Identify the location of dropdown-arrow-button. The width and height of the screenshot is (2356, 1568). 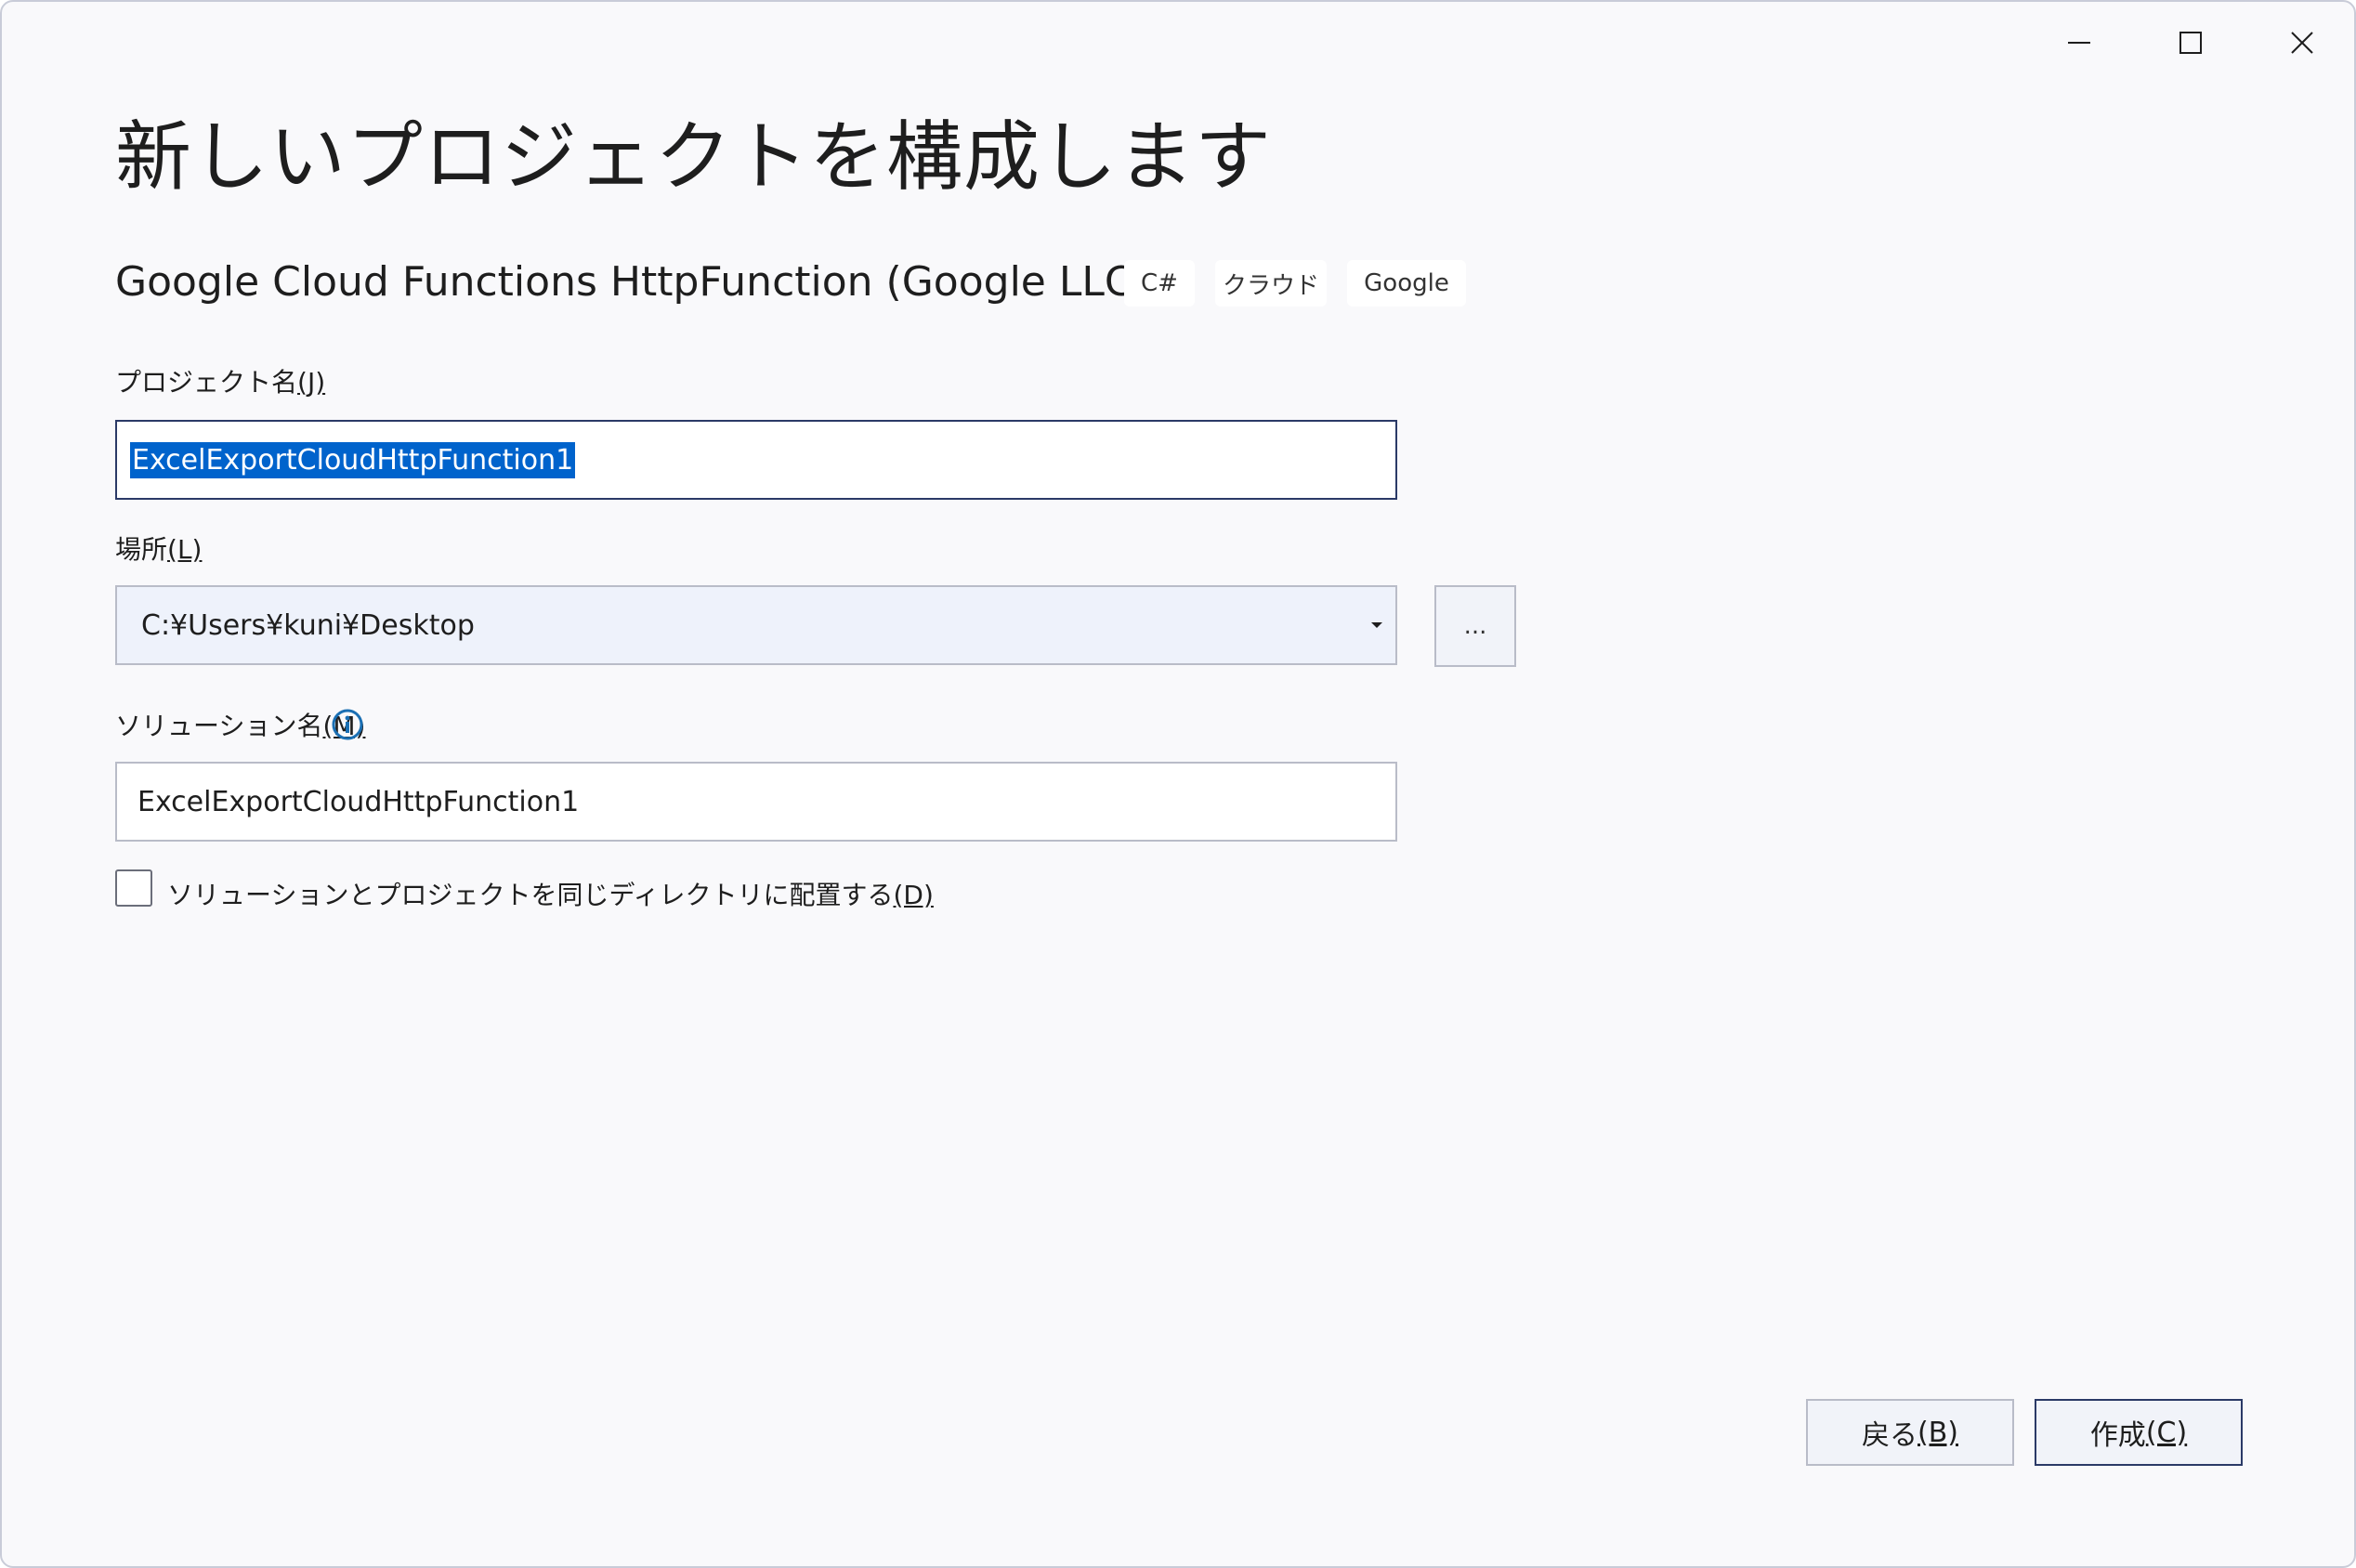
(1376, 625).